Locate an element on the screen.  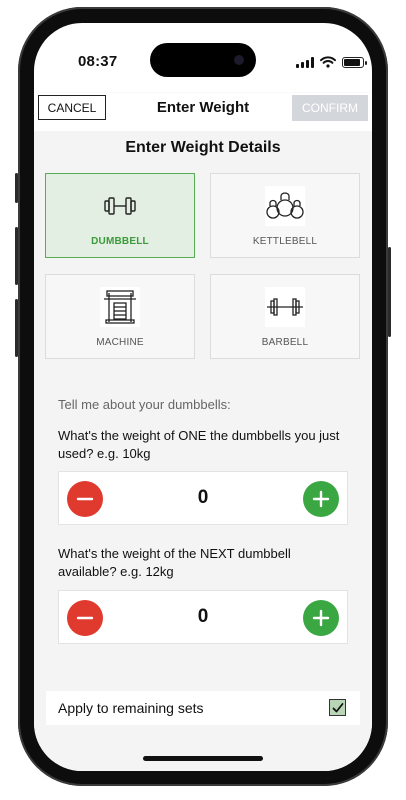
equipment-card-barbell: BARBELL is located at coordinates (285, 316).